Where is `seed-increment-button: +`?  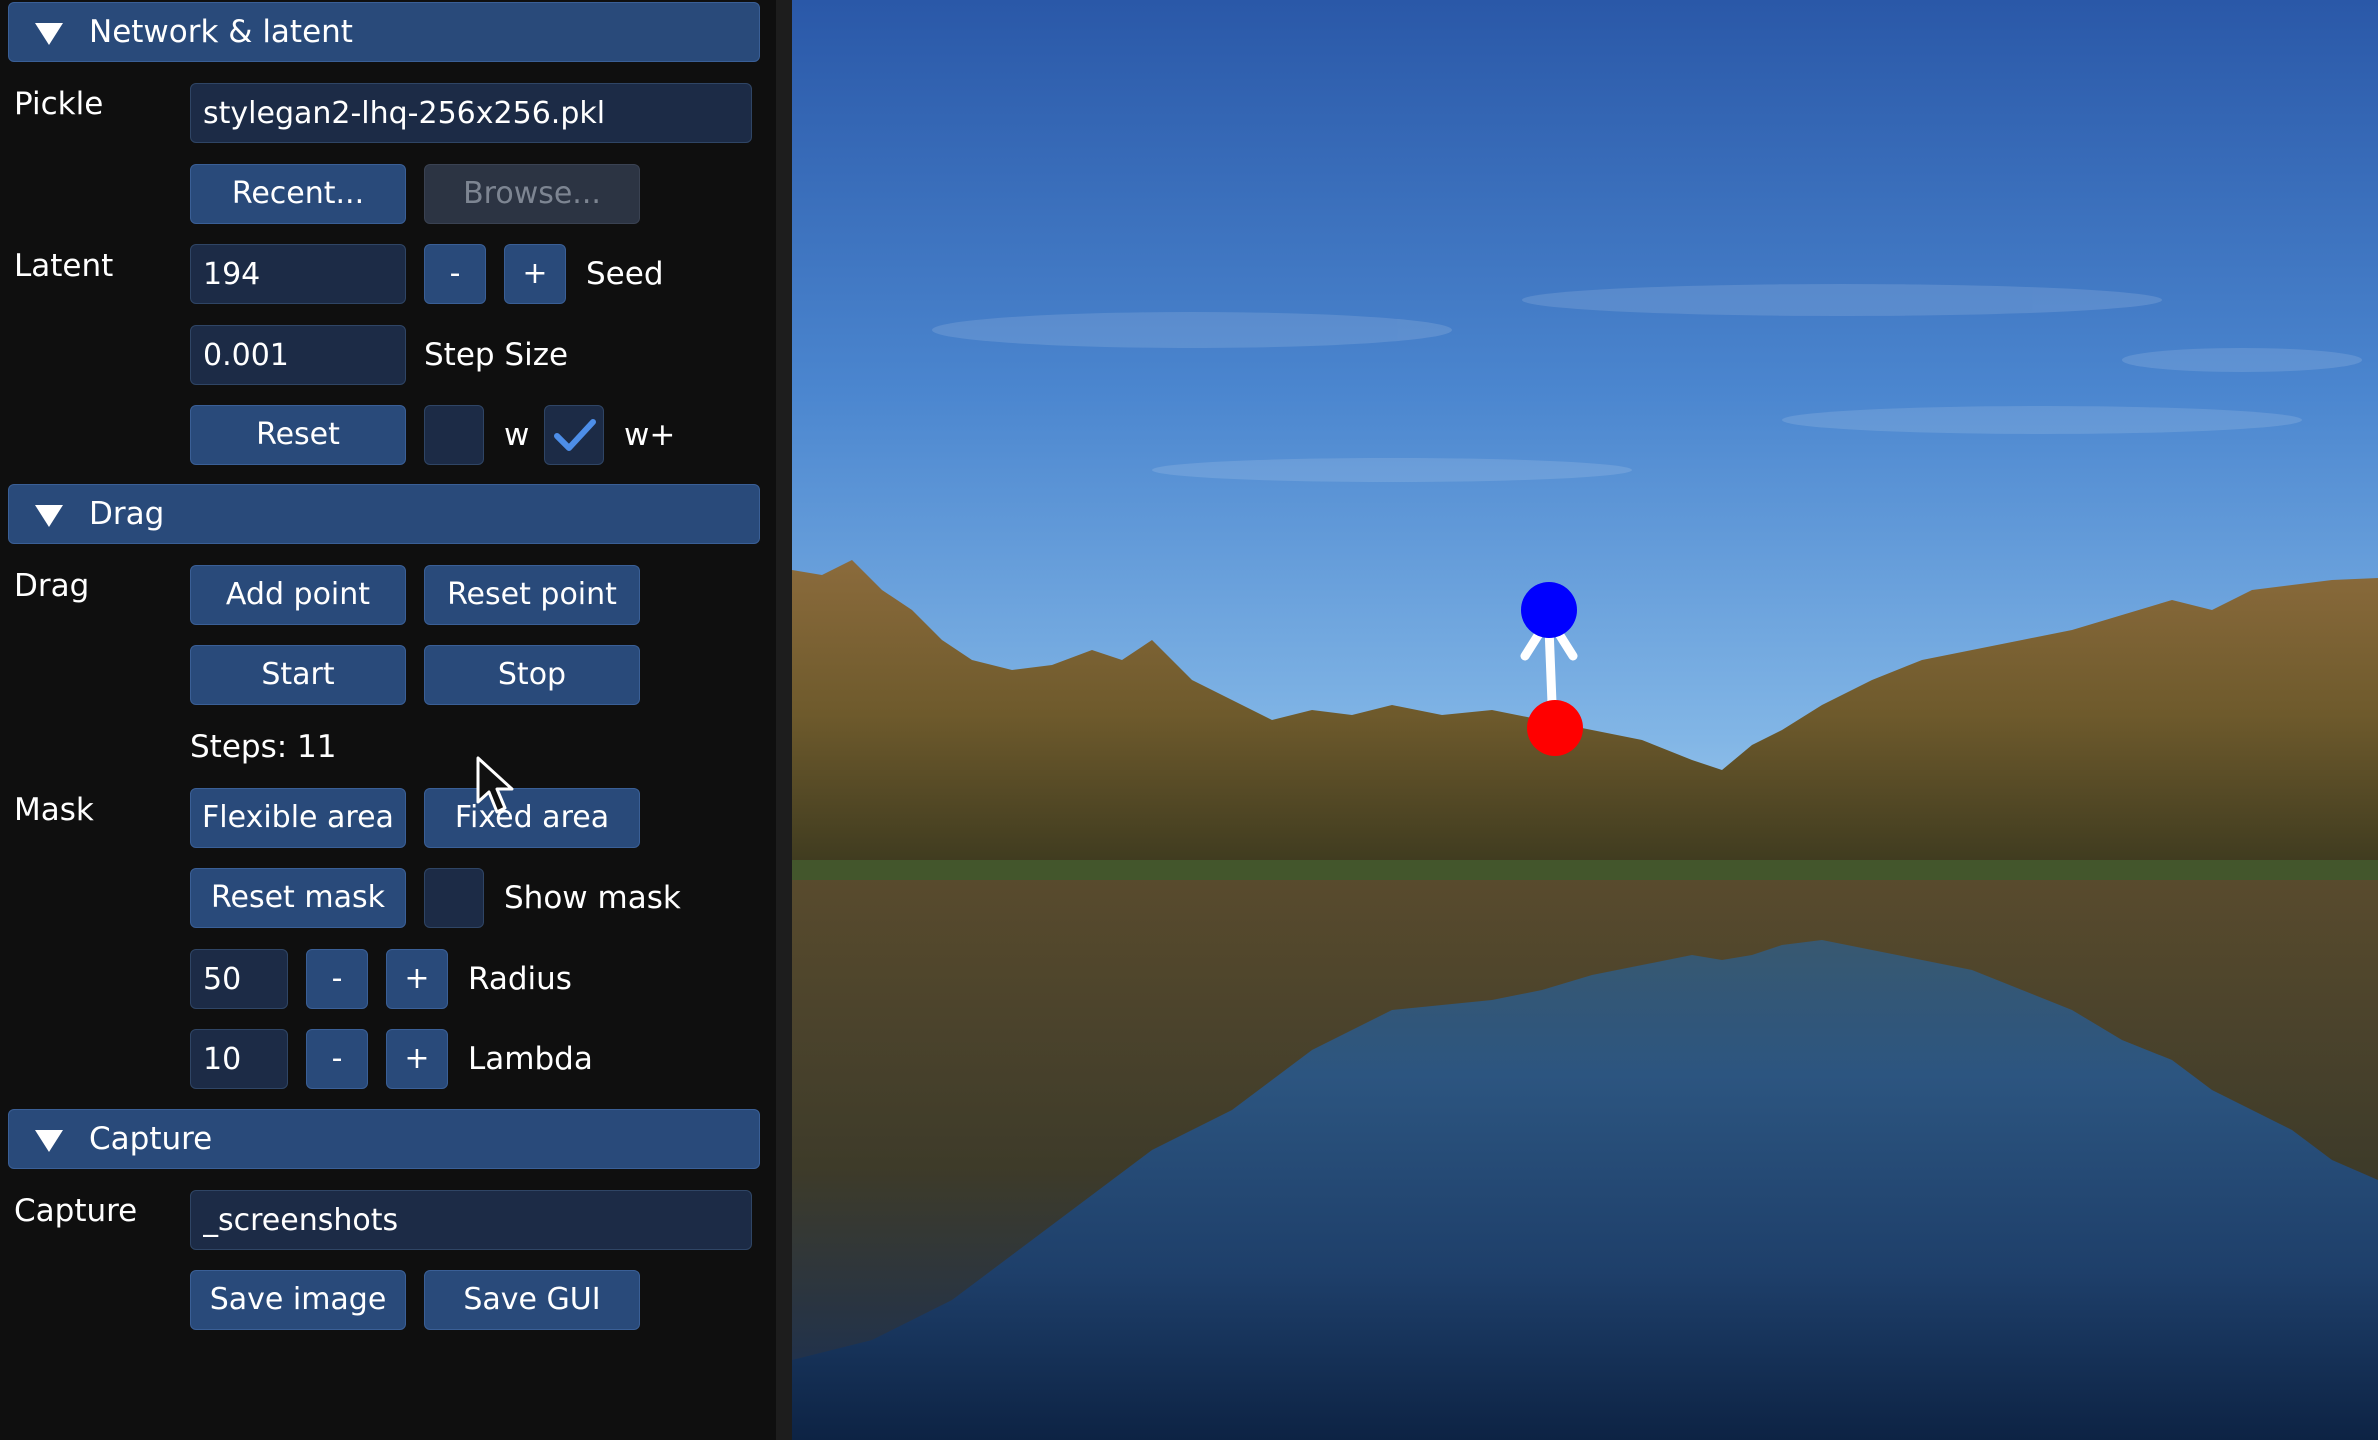
seed-increment-button: + is located at coordinates (535, 274).